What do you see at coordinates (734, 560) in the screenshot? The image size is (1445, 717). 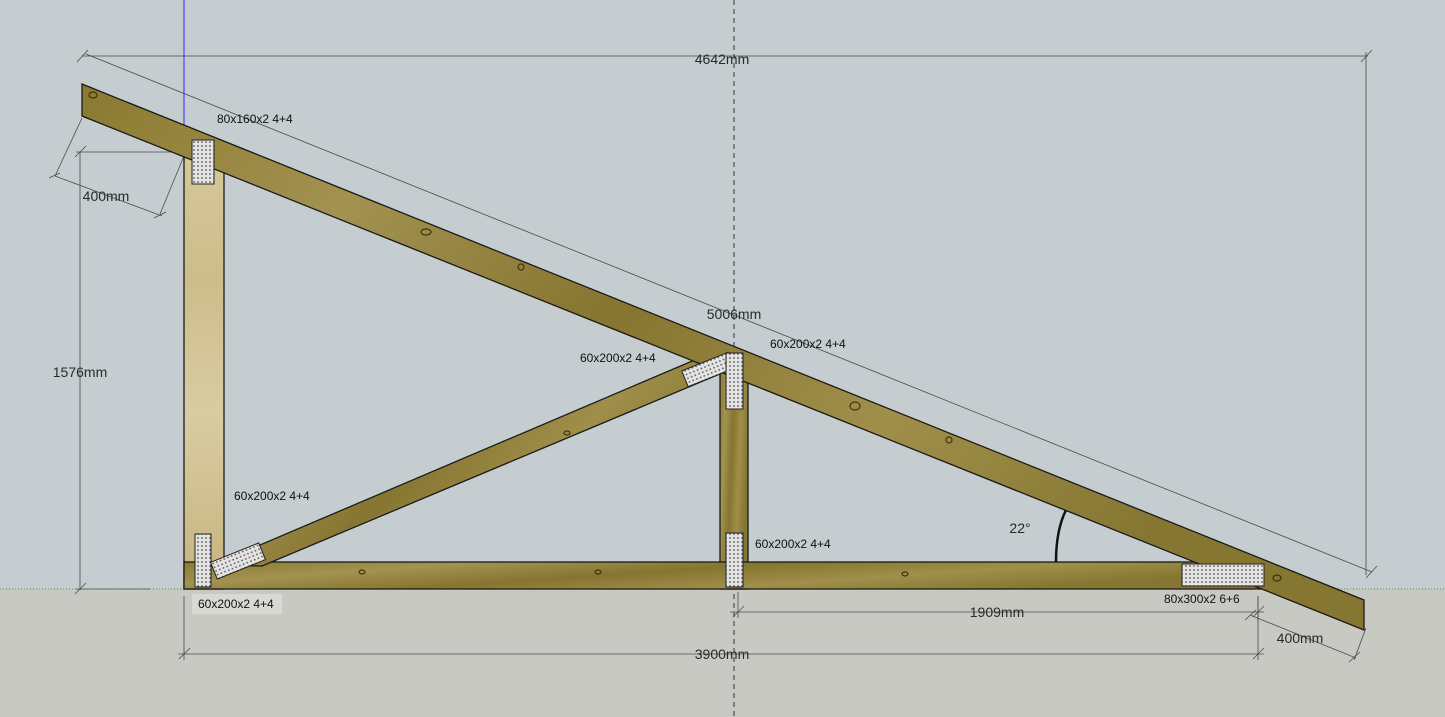 I see `plate-center-bottom` at bounding box center [734, 560].